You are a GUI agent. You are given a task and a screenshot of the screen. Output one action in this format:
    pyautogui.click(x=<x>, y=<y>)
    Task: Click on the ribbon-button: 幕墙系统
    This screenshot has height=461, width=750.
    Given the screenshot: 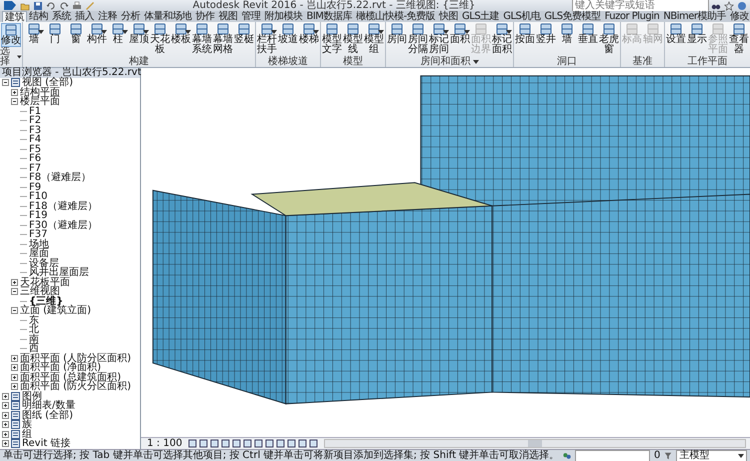 What is the action you would take?
    pyautogui.click(x=202, y=40)
    